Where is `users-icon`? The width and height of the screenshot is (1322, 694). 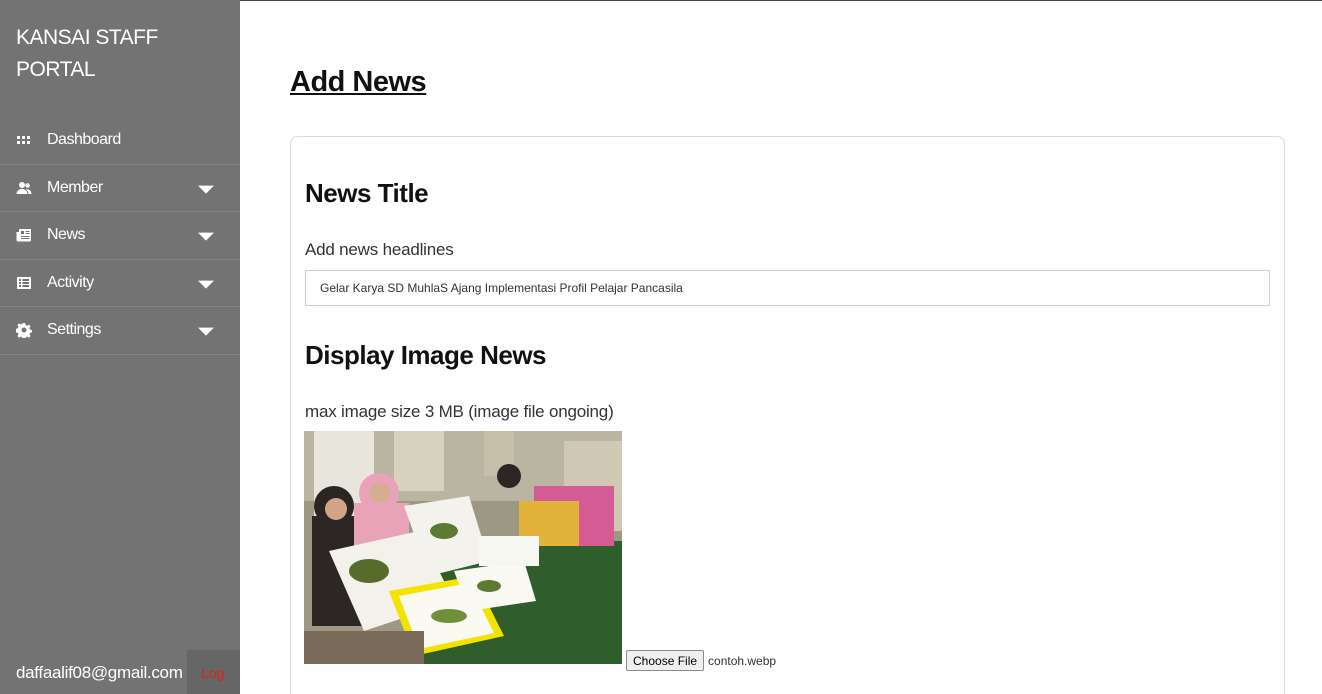 users-icon is located at coordinates (24, 188).